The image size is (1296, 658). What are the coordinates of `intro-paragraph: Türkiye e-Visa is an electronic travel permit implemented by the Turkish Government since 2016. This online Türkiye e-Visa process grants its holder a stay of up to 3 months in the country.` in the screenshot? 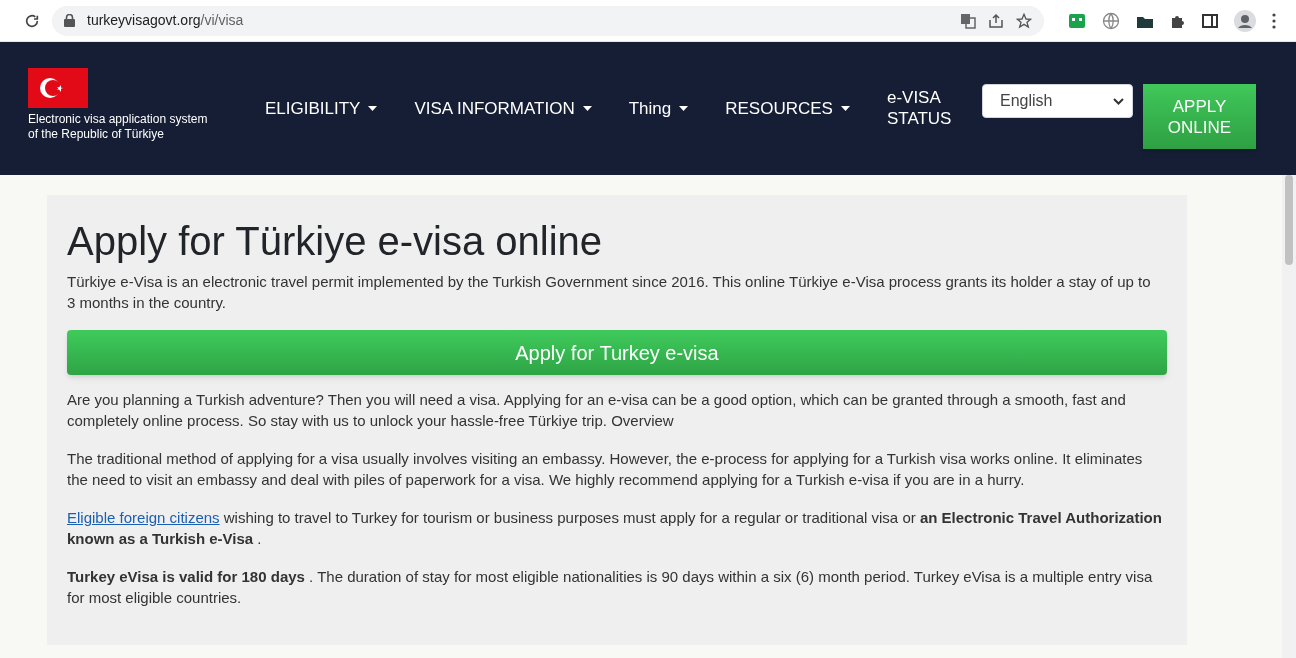 It's located at (609, 292).